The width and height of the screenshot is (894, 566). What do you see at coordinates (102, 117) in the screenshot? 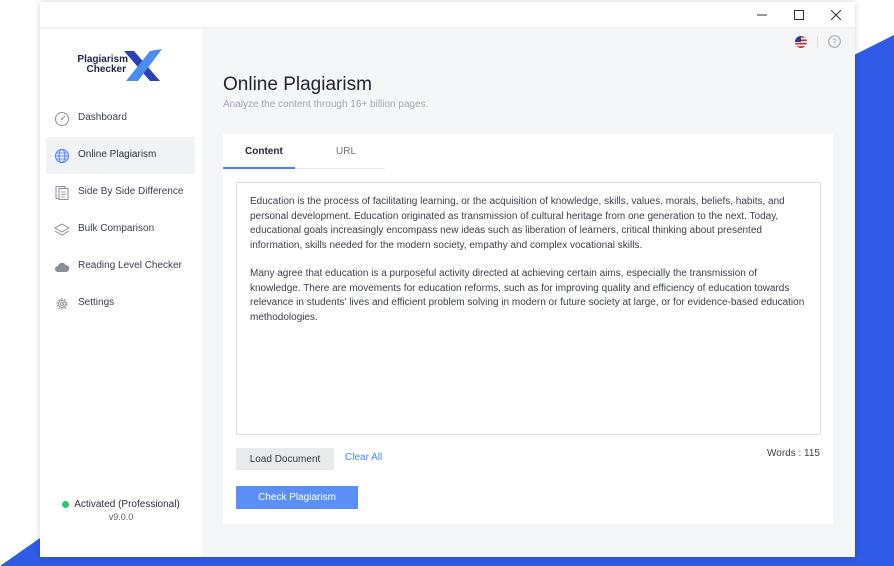
I see `sidebar-item-label: Dashboard` at bounding box center [102, 117].